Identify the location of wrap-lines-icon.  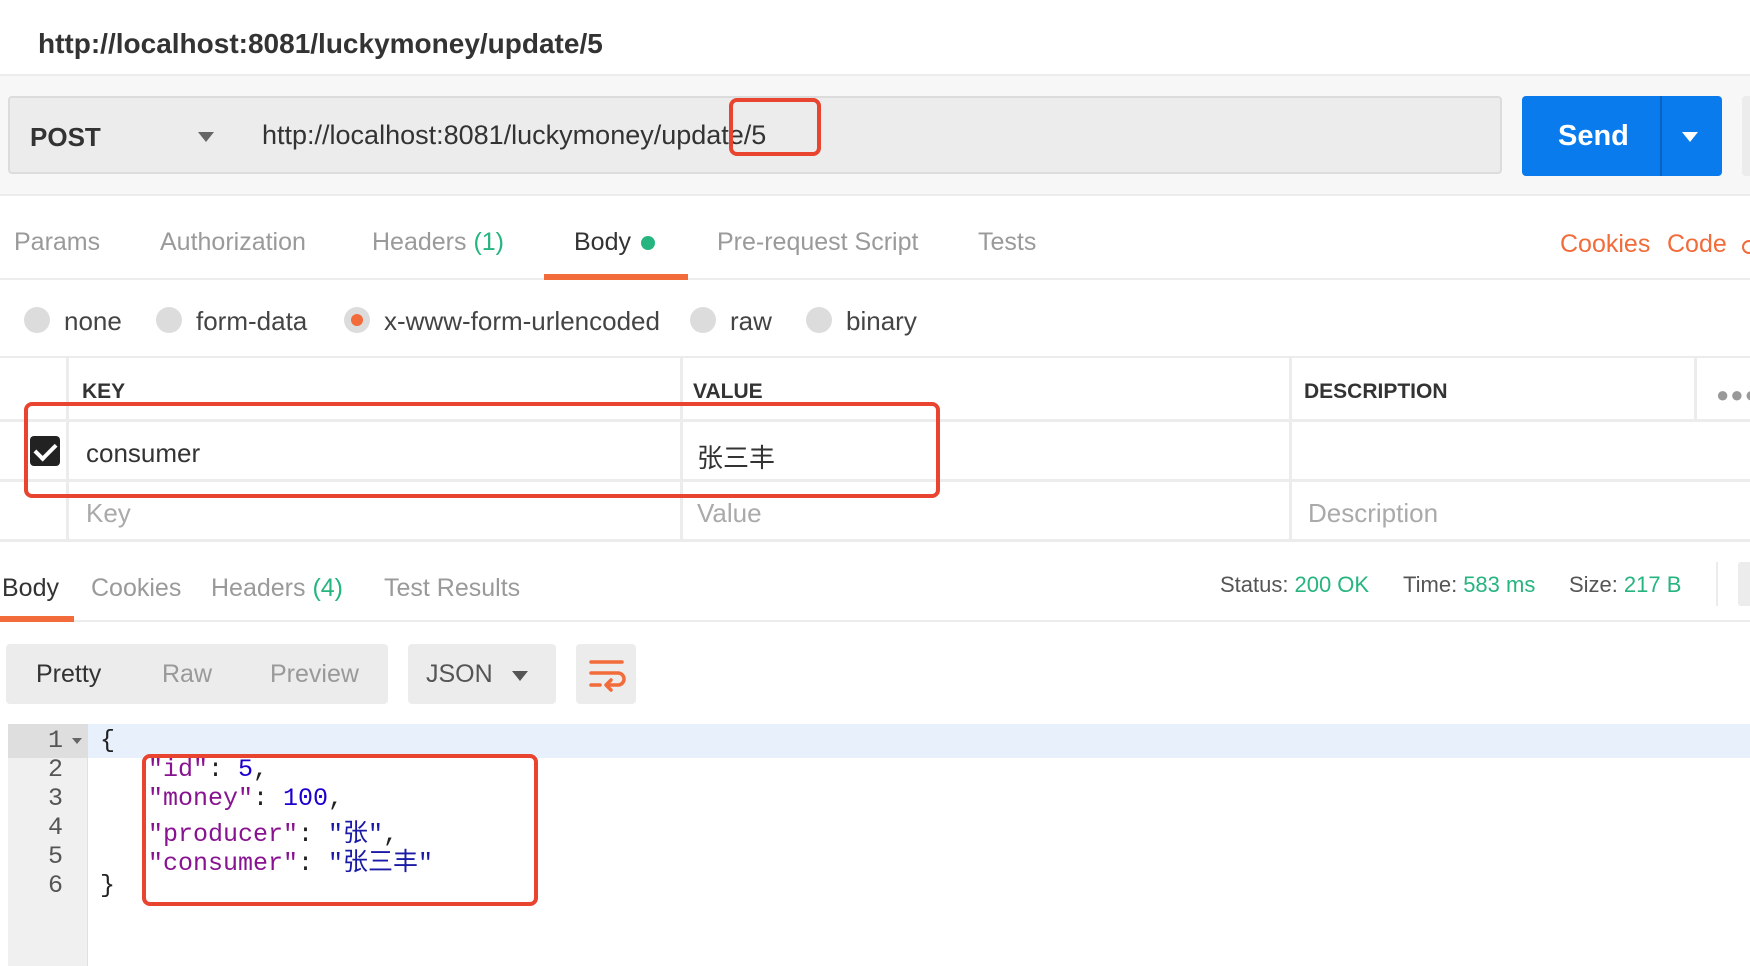
(607, 676).